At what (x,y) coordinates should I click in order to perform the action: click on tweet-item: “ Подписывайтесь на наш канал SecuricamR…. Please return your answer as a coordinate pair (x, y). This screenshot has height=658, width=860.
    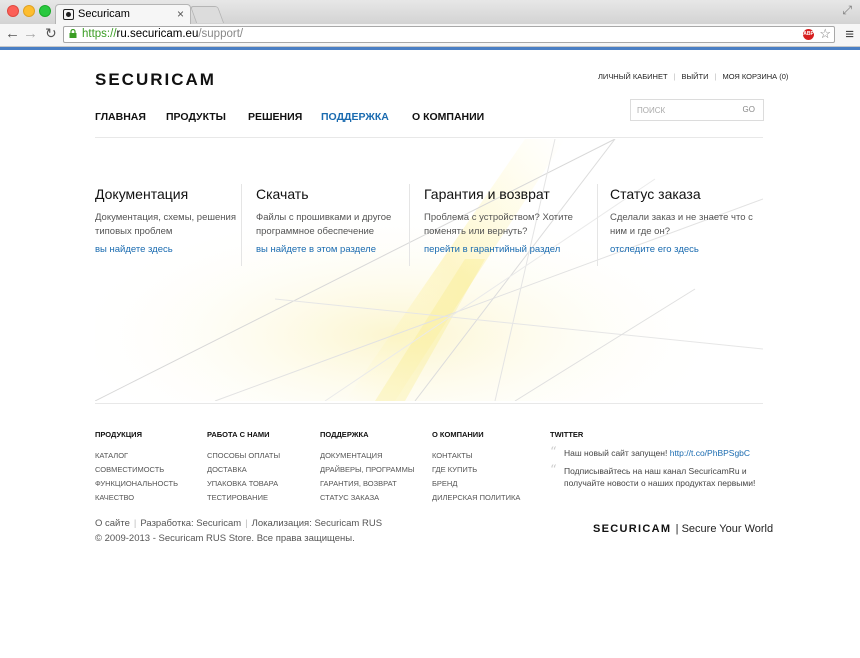
    Looking at the image, I should click on (660, 476).